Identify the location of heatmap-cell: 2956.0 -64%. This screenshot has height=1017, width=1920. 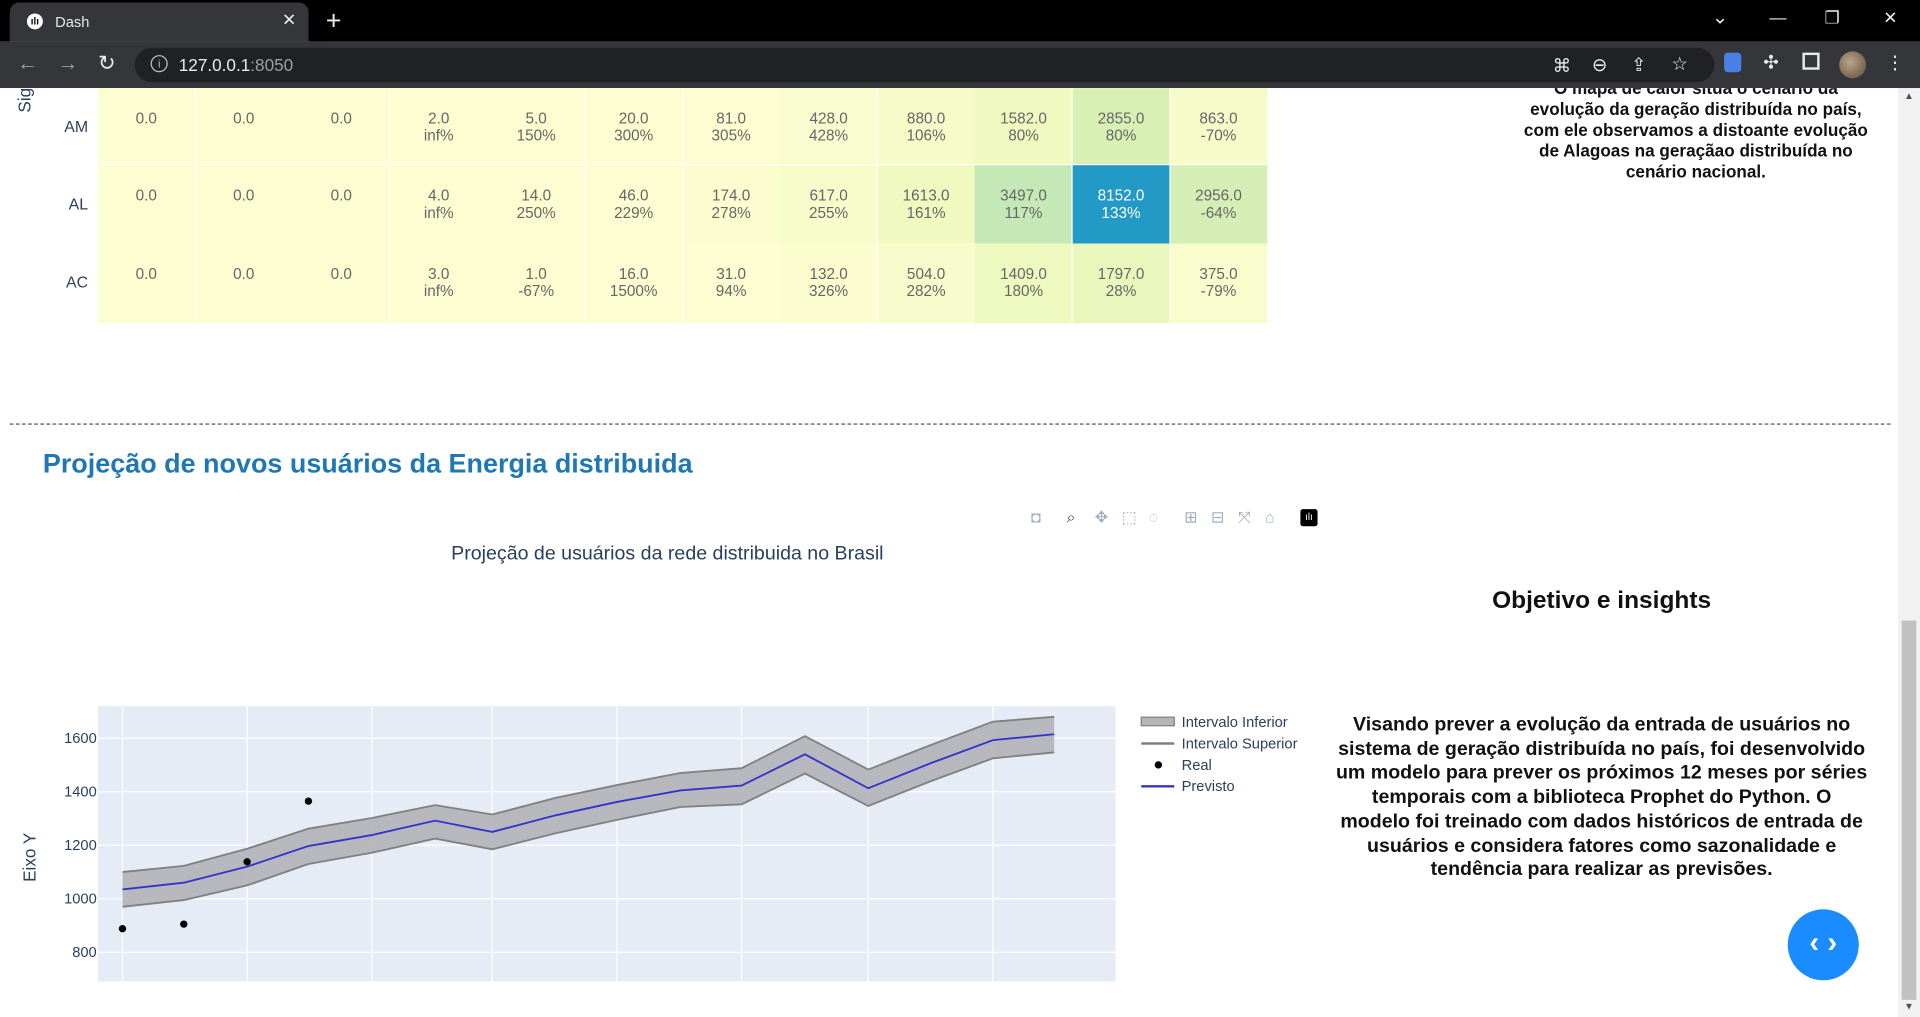
(1218, 204).